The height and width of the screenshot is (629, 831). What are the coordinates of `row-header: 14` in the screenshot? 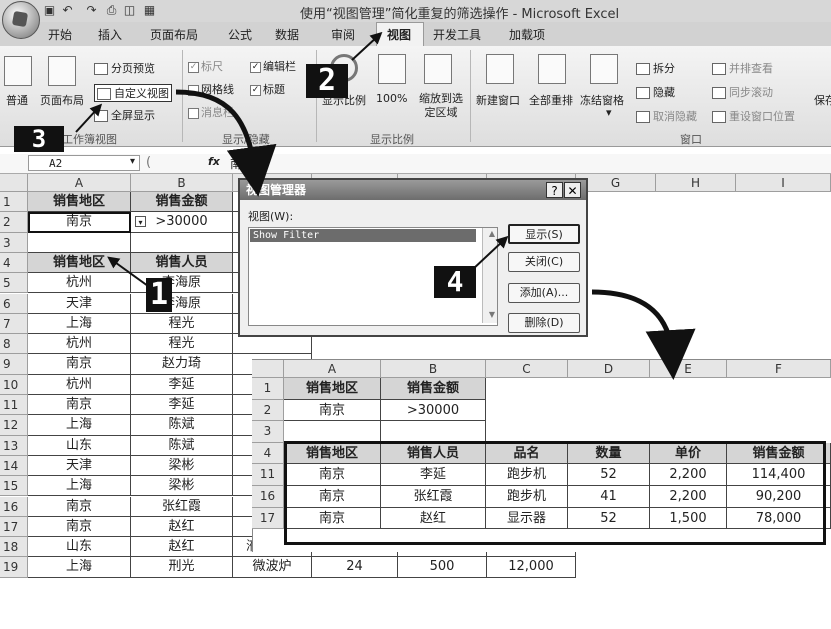 It's located at (14, 466).